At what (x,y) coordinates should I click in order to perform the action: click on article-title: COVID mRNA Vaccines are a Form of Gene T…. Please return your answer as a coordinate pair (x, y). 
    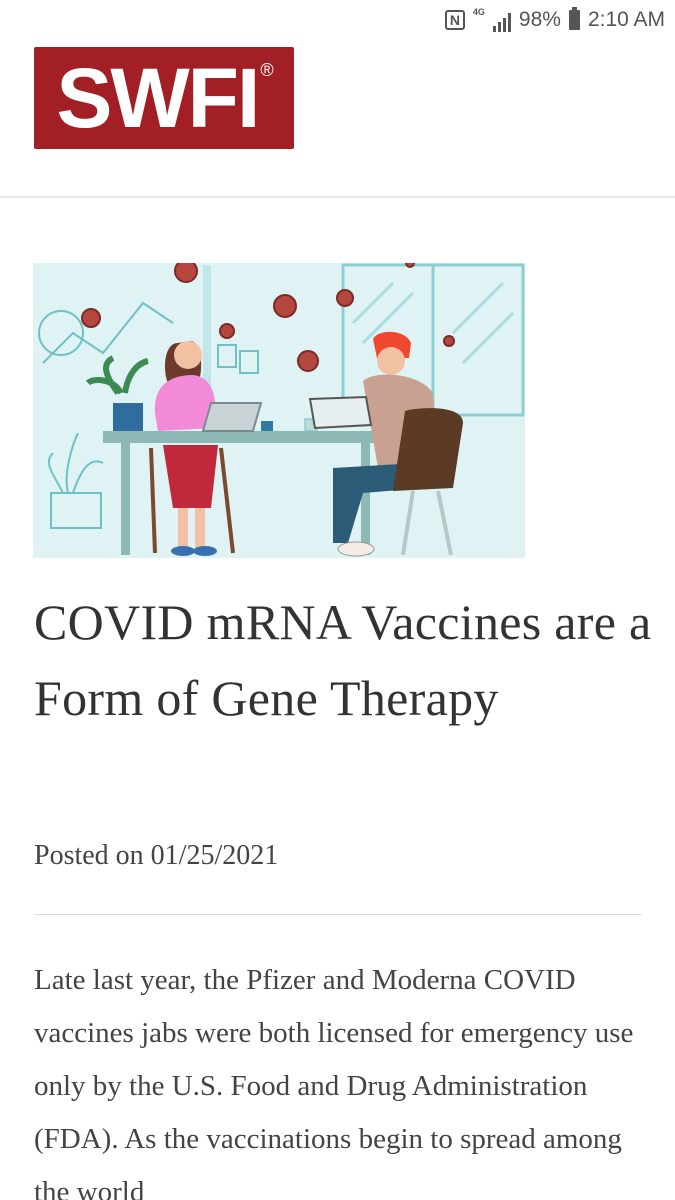
    Looking at the image, I should click on (343, 660).